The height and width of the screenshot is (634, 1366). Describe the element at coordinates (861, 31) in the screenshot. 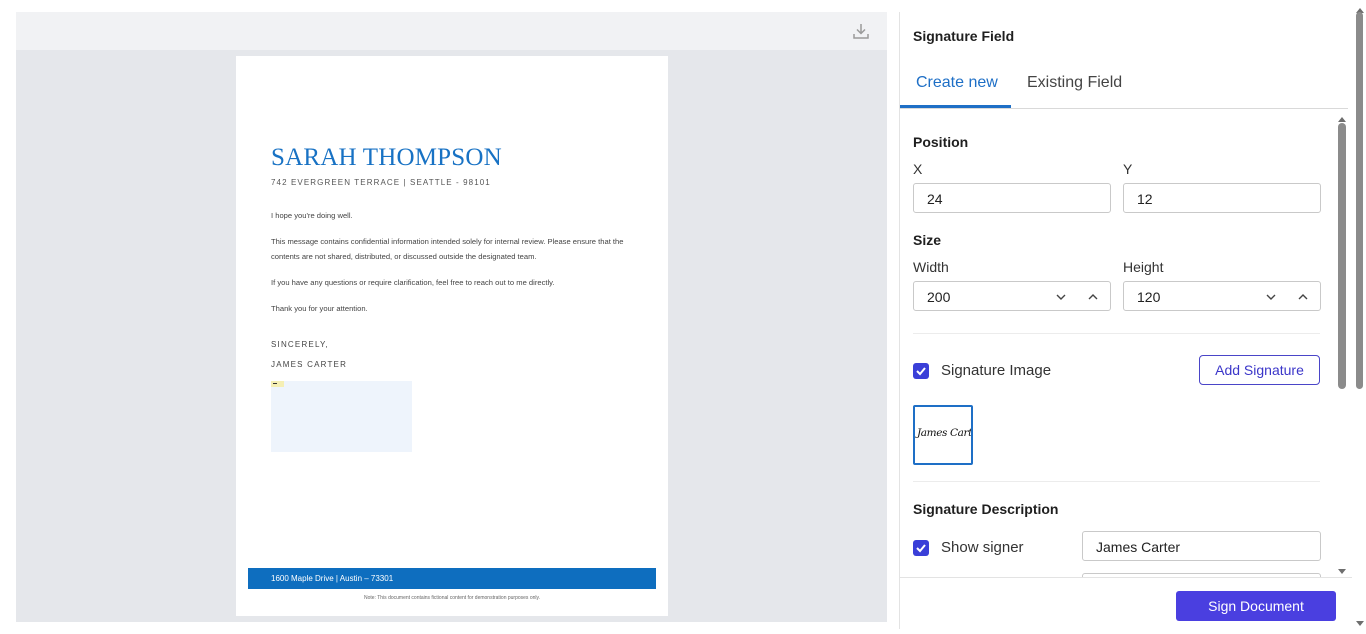

I see `download-icon` at that location.